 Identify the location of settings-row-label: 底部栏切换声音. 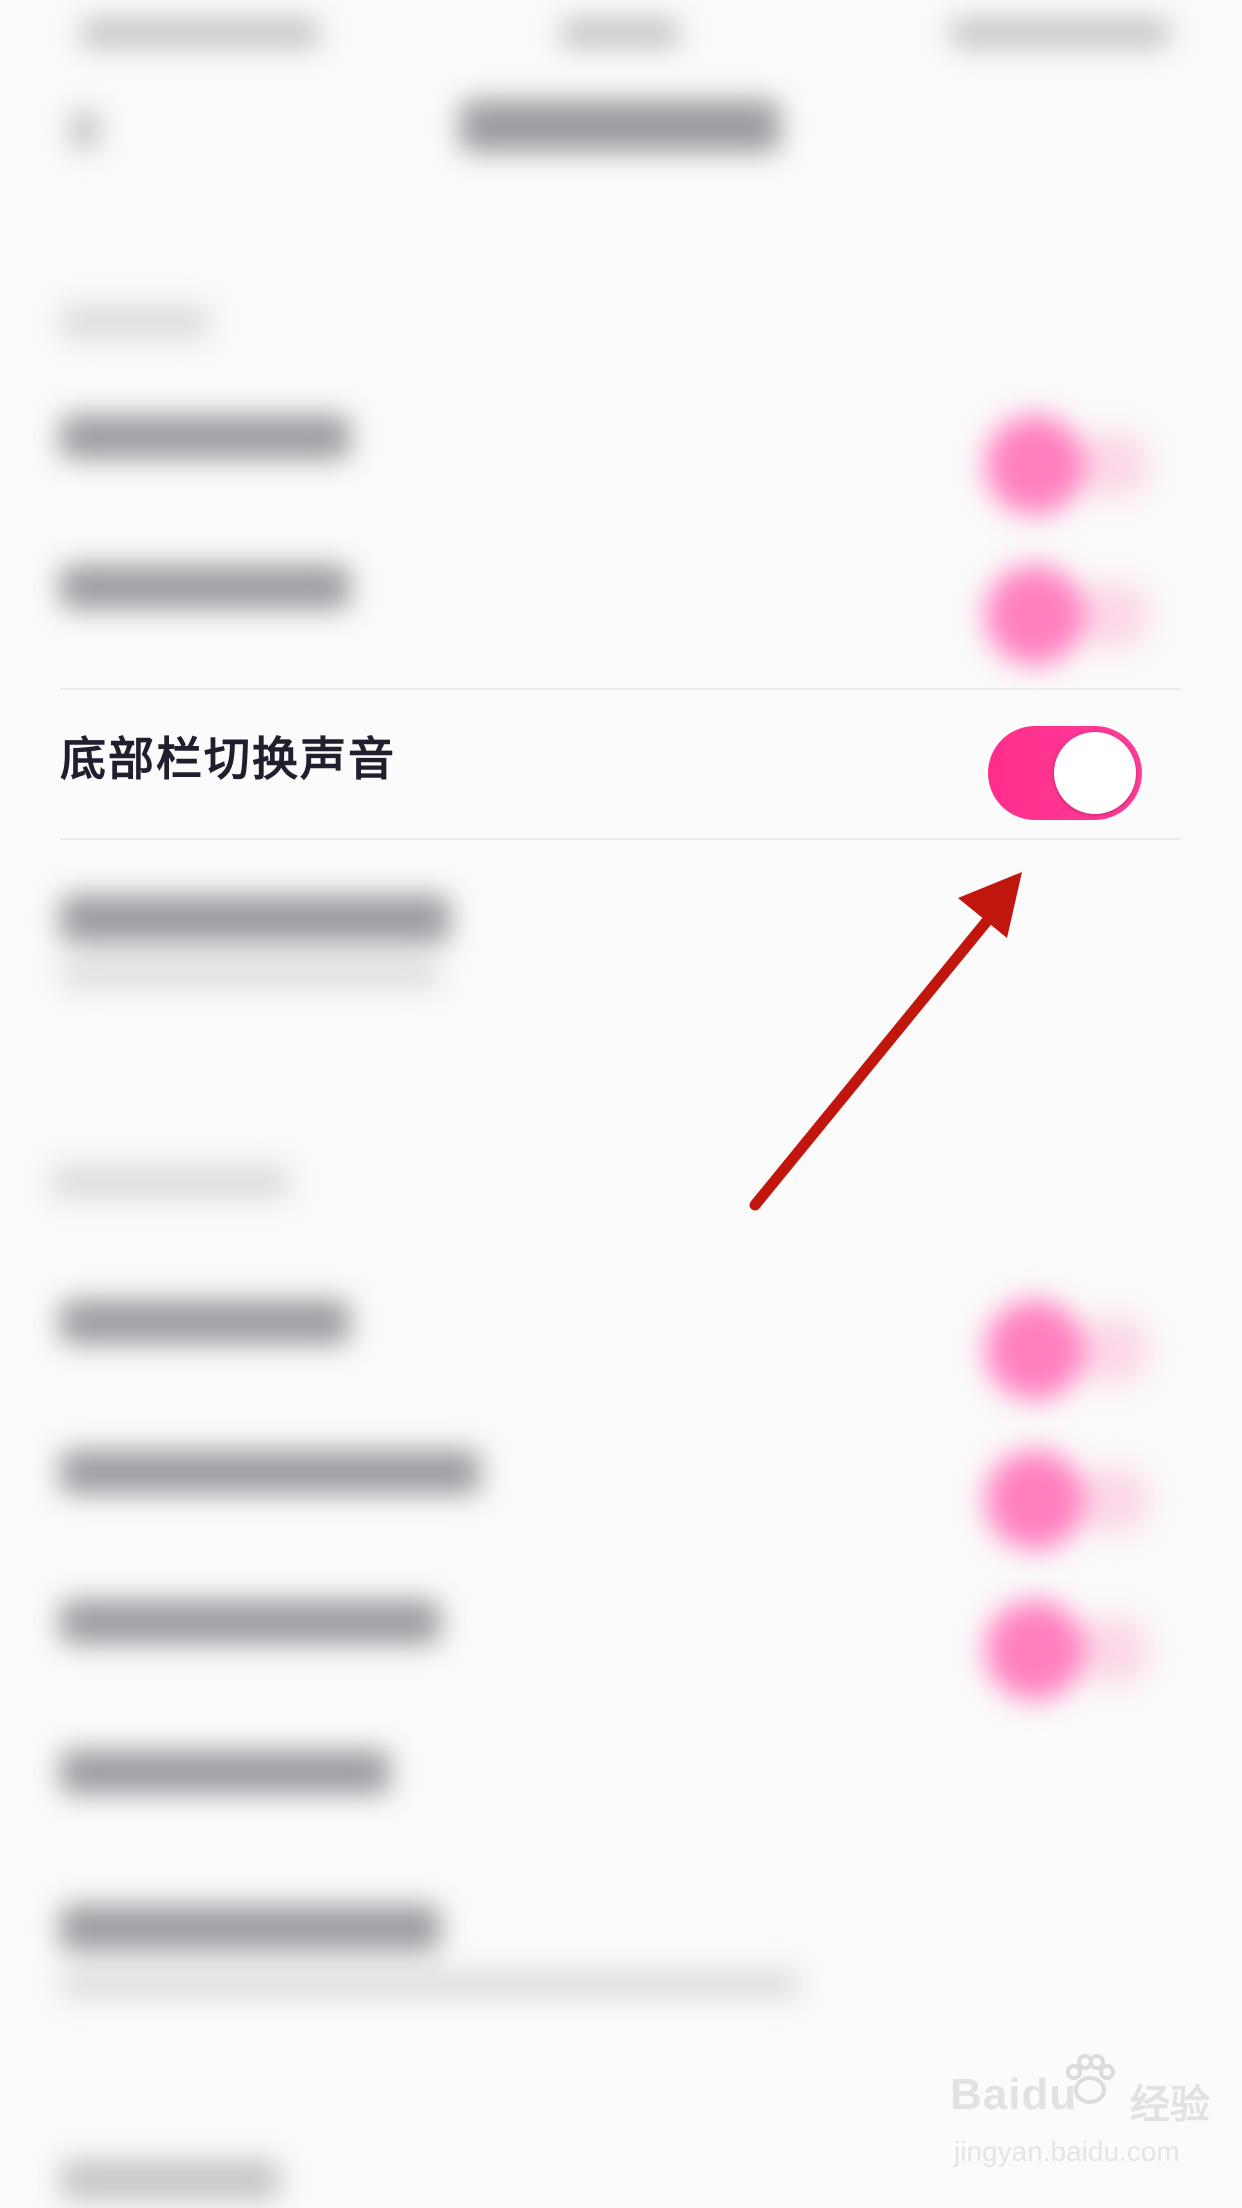
(228, 759).